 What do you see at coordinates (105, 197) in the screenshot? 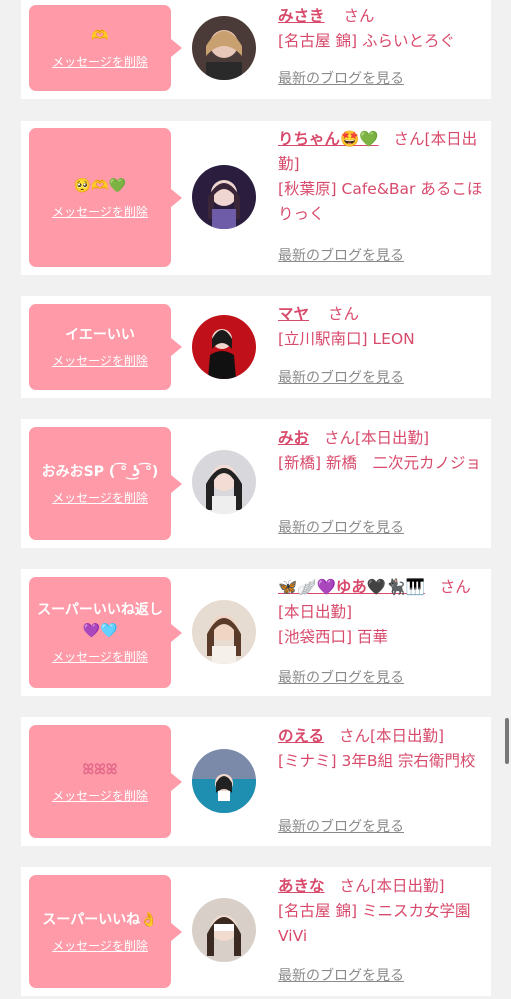
I see `message-bubble: 🥺🫶💚 メッセージを削除` at bounding box center [105, 197].